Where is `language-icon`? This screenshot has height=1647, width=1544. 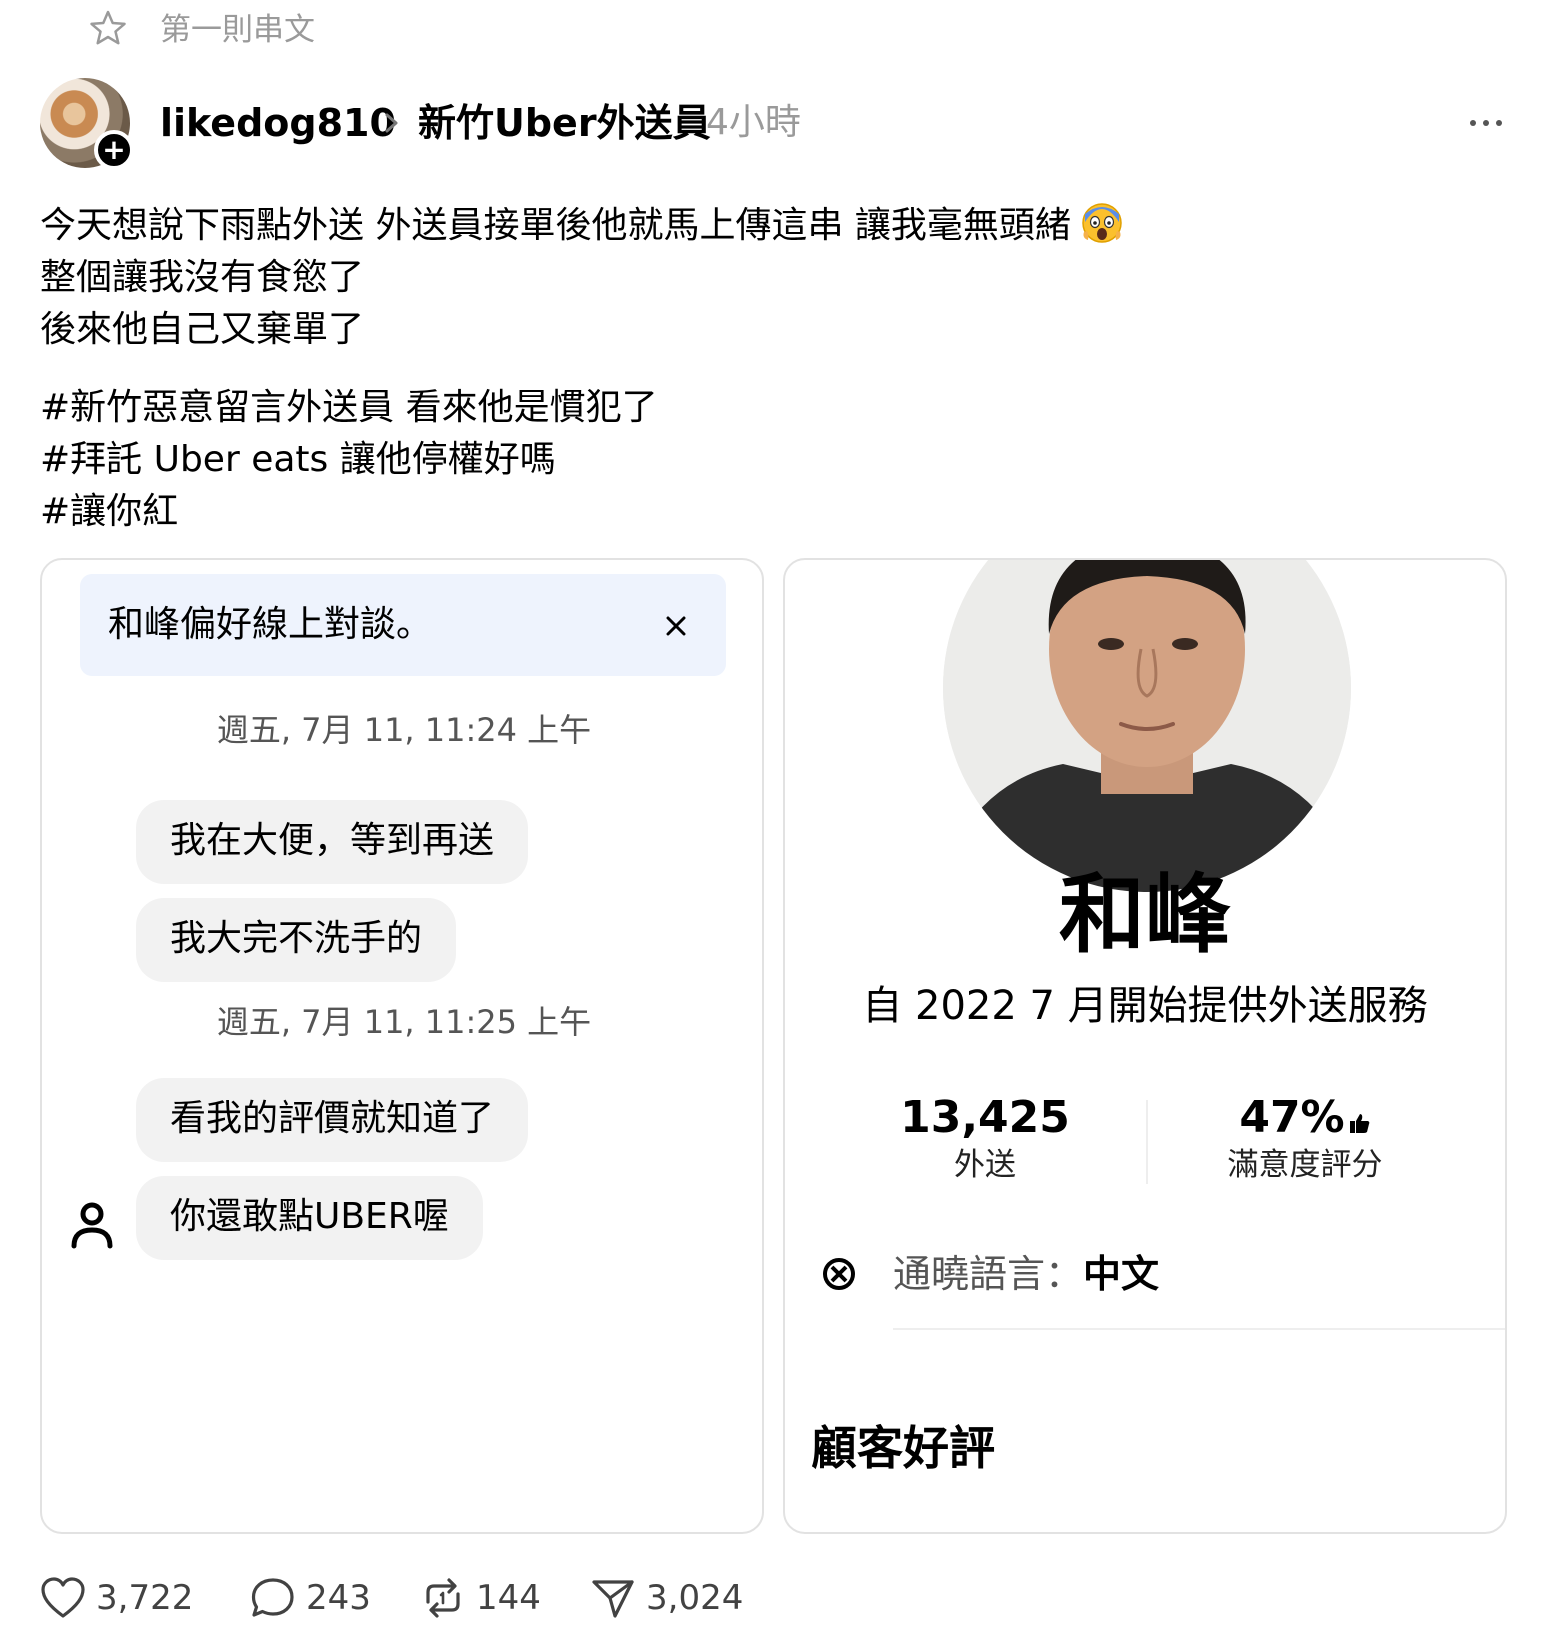
language-icon is located at coordinates (839, 1274).